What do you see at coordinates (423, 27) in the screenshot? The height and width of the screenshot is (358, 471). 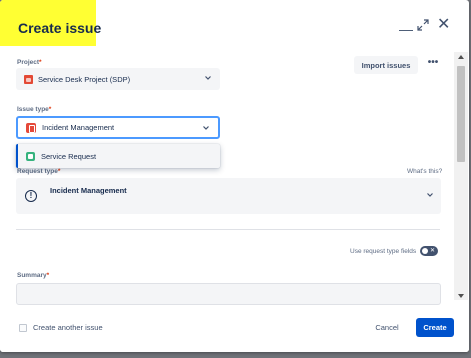 I see `collapse-icon` at bounding box center [423, 27].